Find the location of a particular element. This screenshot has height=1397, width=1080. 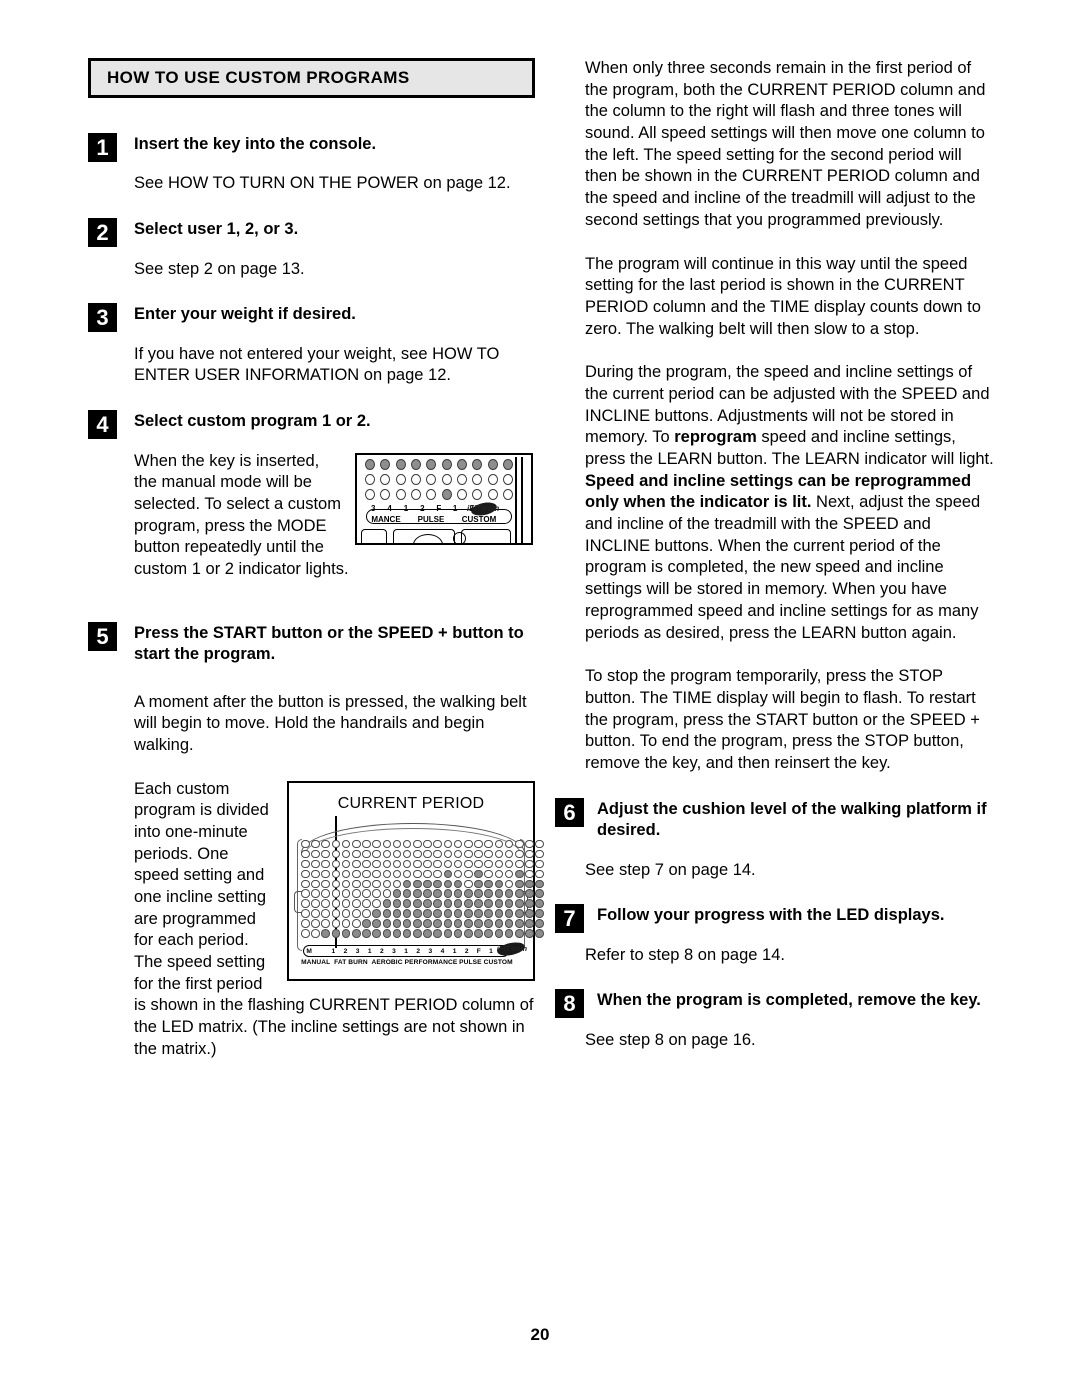

step-2: 2 Select user 1, 2, or 3. is located at coordinates (311, 232).